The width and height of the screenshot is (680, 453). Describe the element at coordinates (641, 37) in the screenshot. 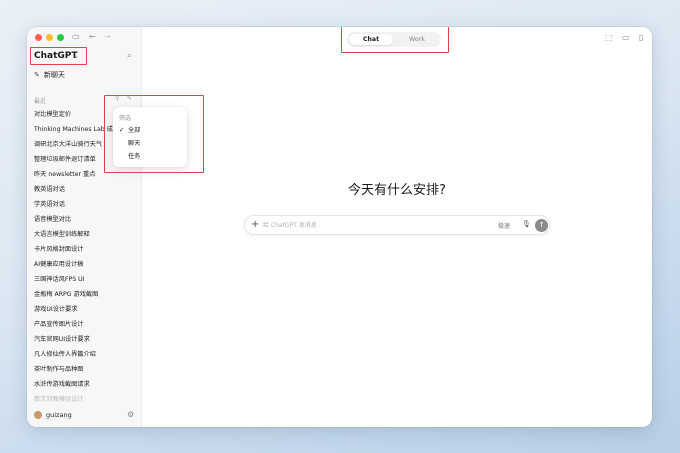

I see `panel-icon: ▯` at that location.